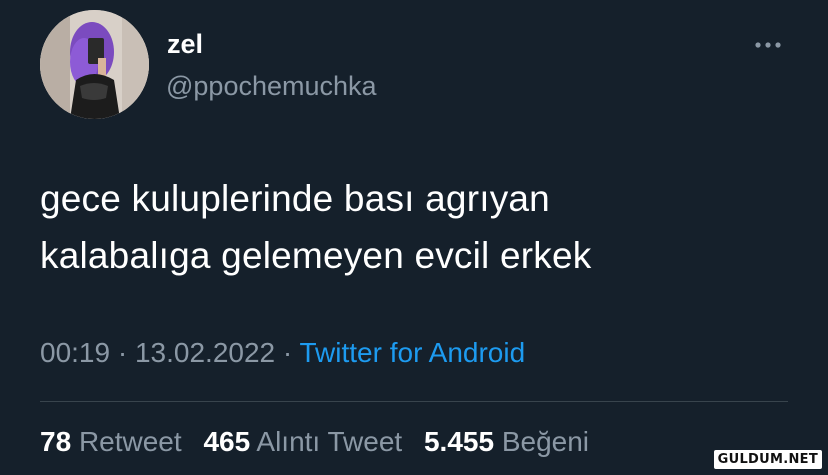 This screenshot has width=828, height=475. What do you see at coordinates (459, 441) in the screenshot?
I see `likes-count: 5.455` at bounding box center [459, 441].